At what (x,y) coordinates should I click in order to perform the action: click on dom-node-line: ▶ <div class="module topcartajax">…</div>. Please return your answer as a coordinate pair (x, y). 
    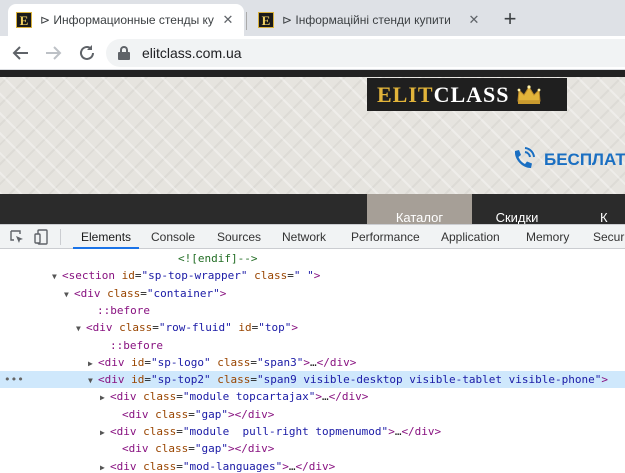
    Looking at the image, I should click on (312, 396).